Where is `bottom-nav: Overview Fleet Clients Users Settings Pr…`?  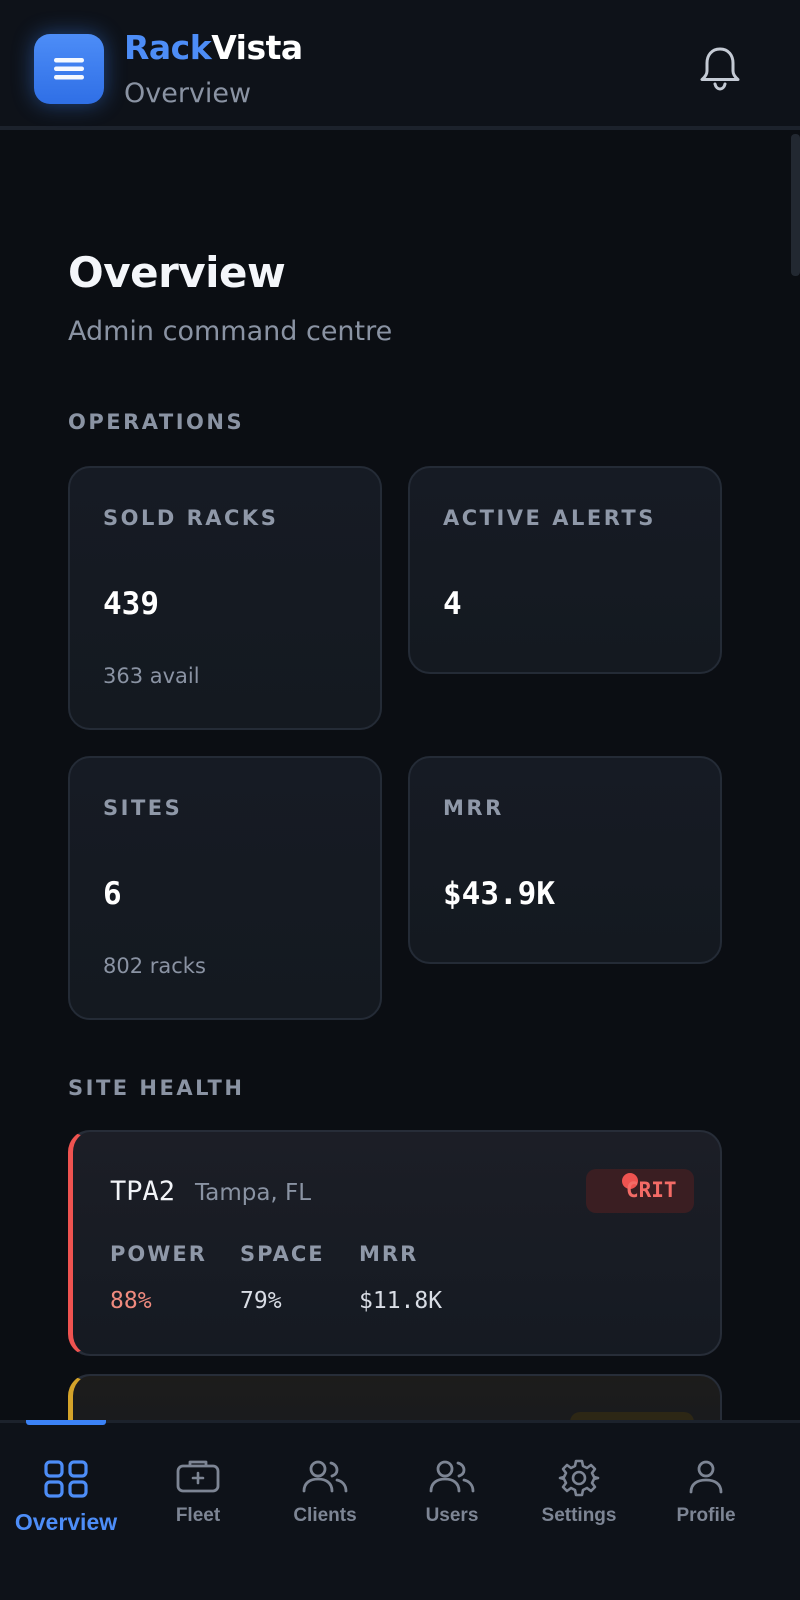
bottom-nav: Overview Fleet Clients Users Settings Pr… is located at coordinates (400, 1510).